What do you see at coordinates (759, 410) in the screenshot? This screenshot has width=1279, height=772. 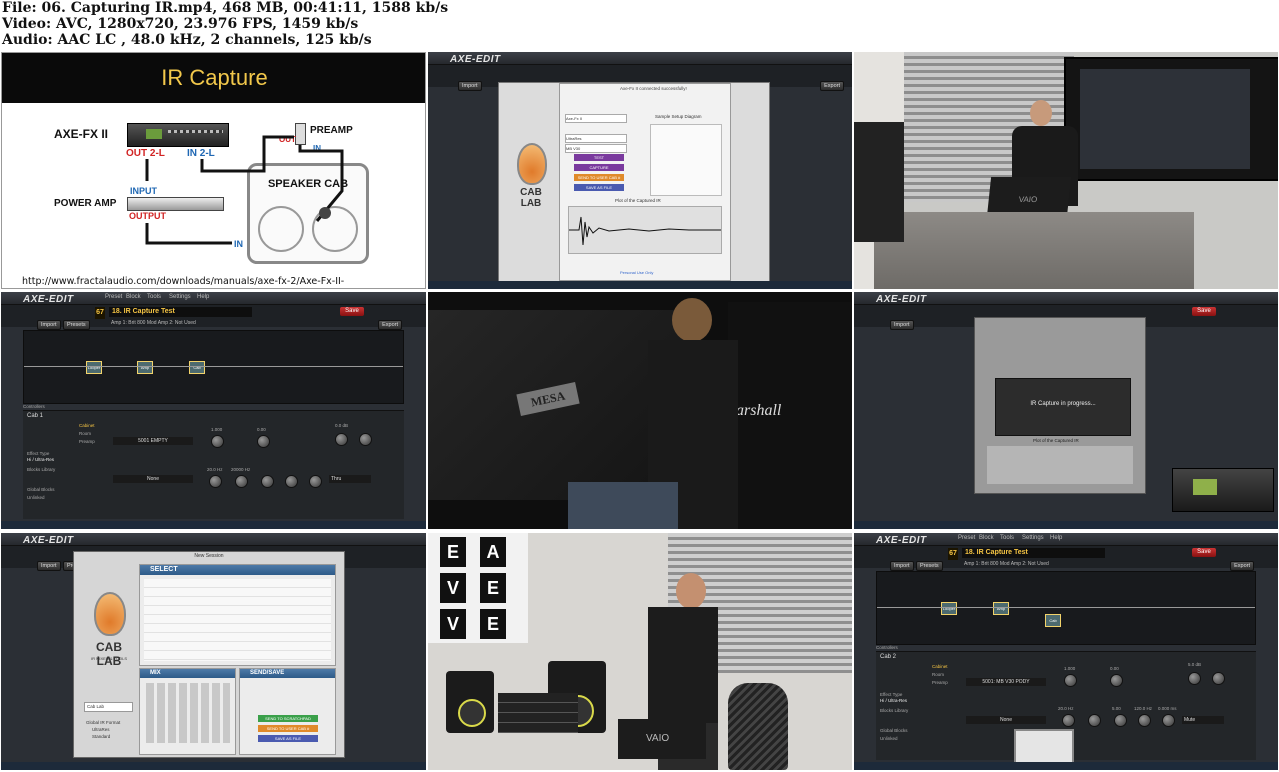 I see `marshall-logo: arshall` at bounding box center [759, 410].